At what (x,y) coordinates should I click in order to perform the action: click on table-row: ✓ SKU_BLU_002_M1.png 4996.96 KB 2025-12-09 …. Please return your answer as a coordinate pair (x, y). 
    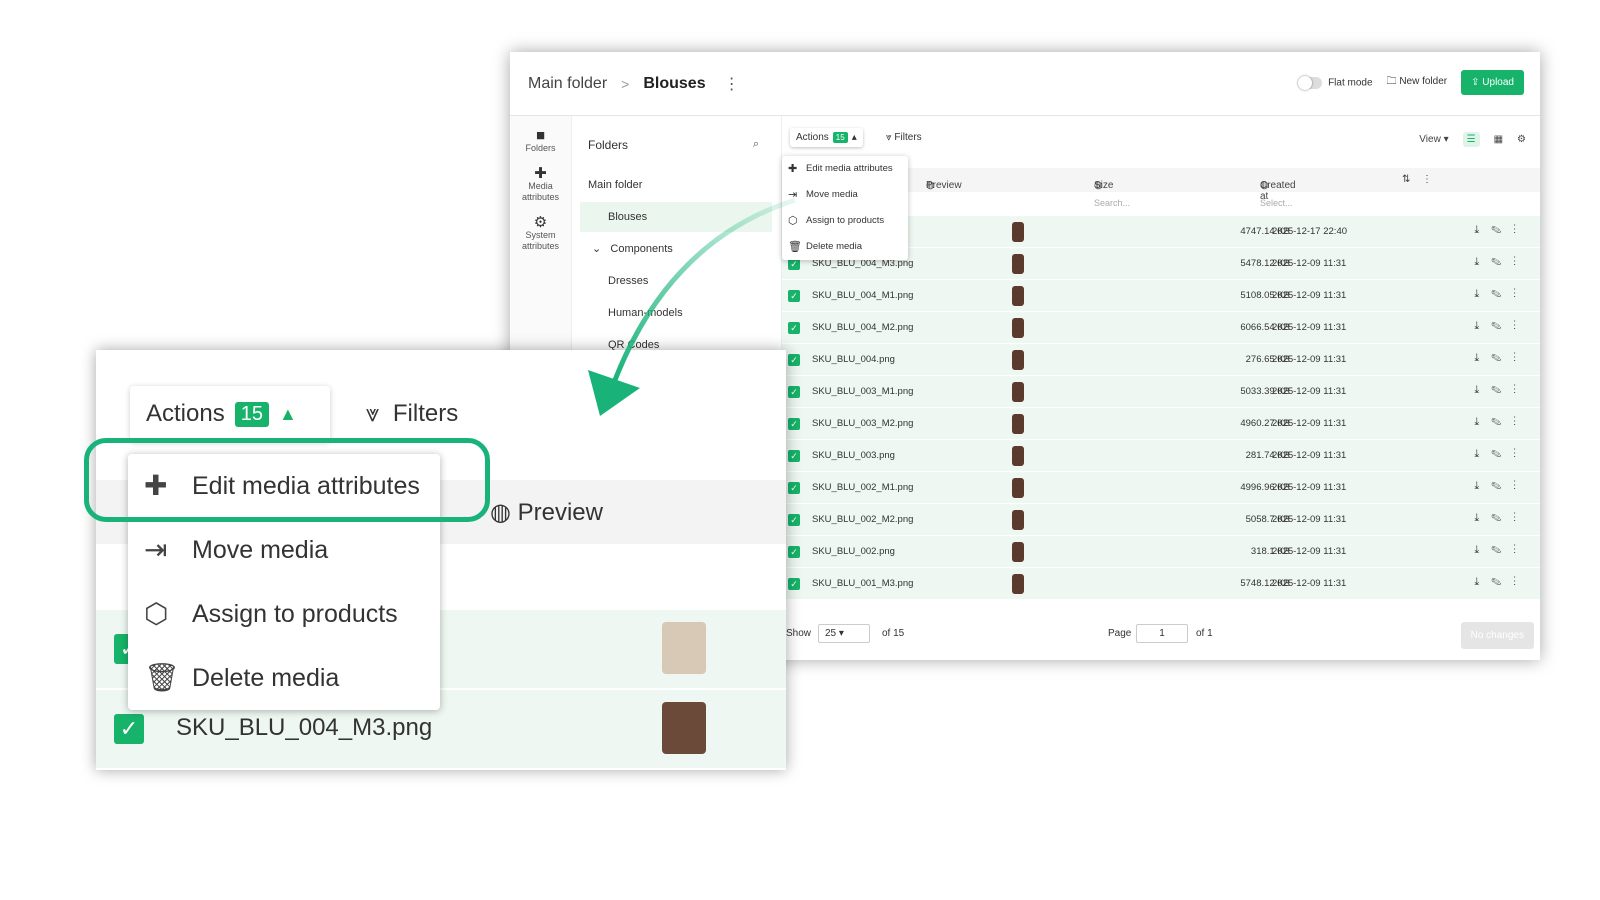
    Looking at the image, I should click on (1161, 488).